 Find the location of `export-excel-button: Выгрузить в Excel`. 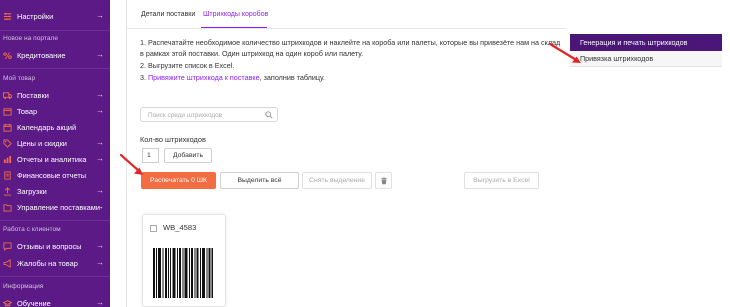

export-excel-button: Выгрузить в Excel is located at coordinates (501, 180).